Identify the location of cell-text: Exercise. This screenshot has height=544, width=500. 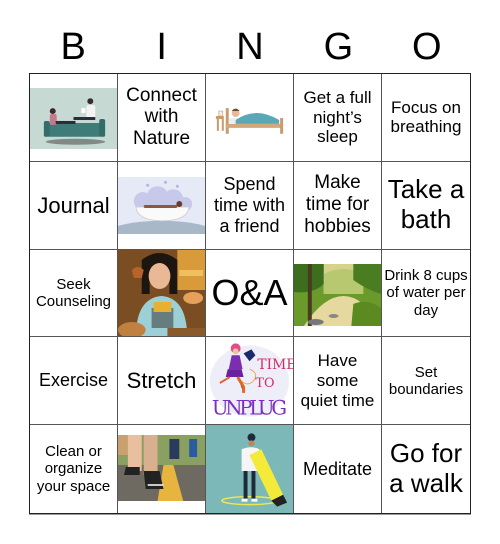
(73, 380).